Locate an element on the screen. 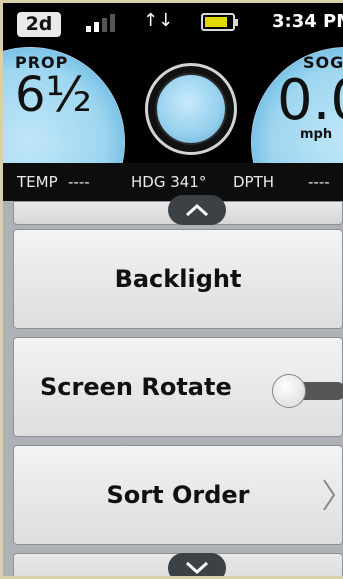  signal-strength-icon is located at coordinates (104, 23).